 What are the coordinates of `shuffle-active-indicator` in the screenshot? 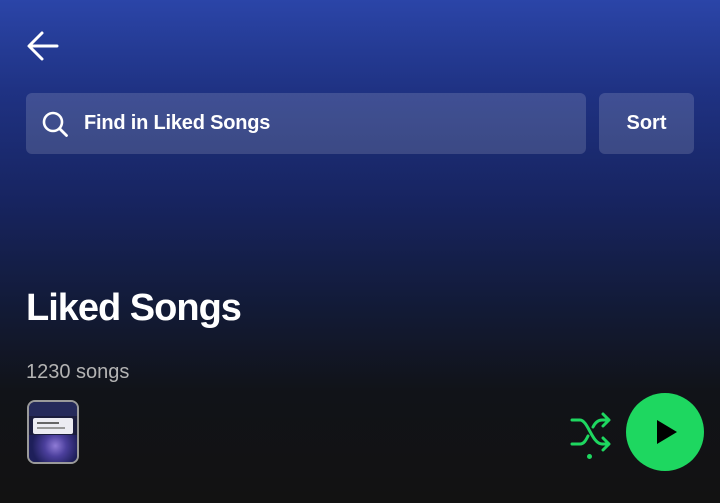 It's located at (589, 456).